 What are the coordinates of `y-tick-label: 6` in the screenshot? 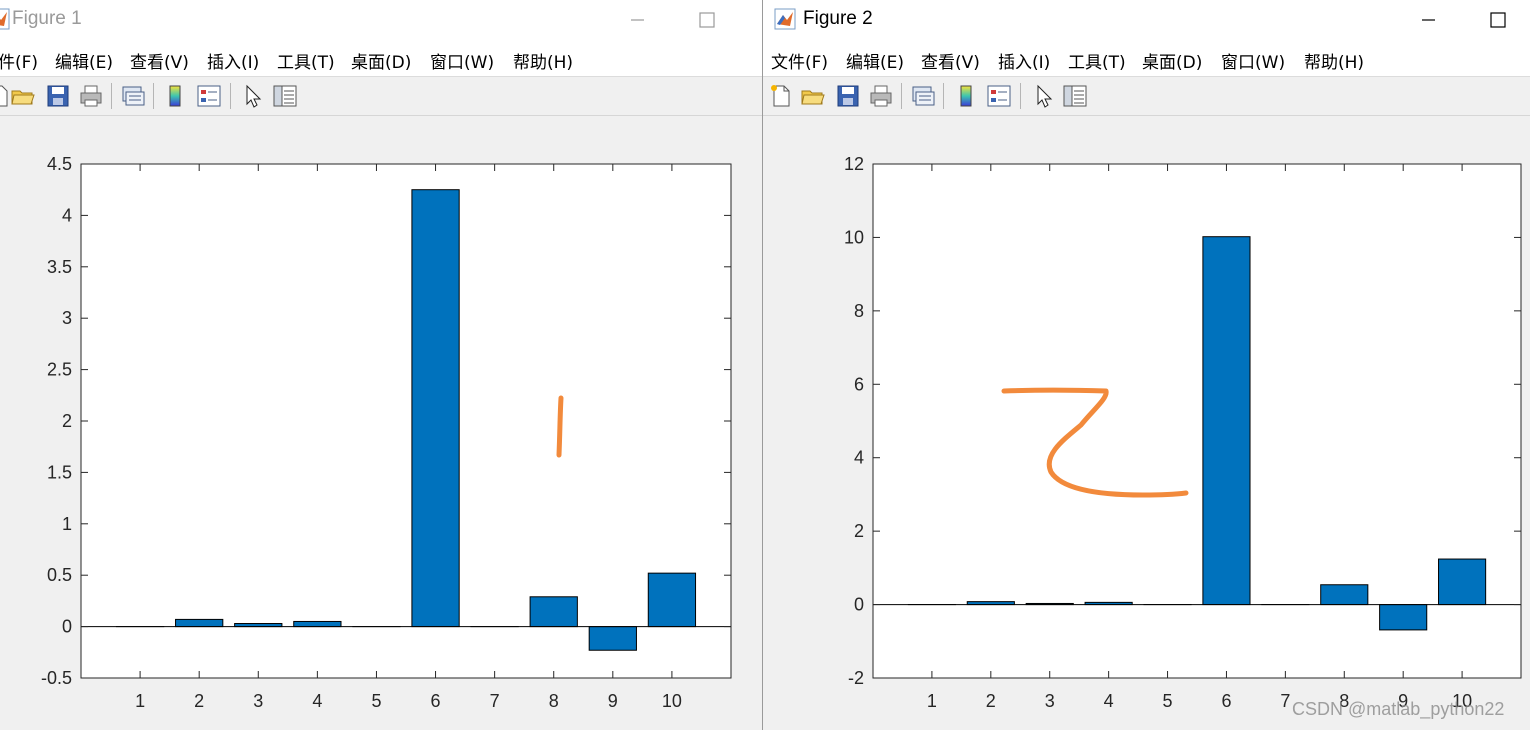 It's located at (859, 384).